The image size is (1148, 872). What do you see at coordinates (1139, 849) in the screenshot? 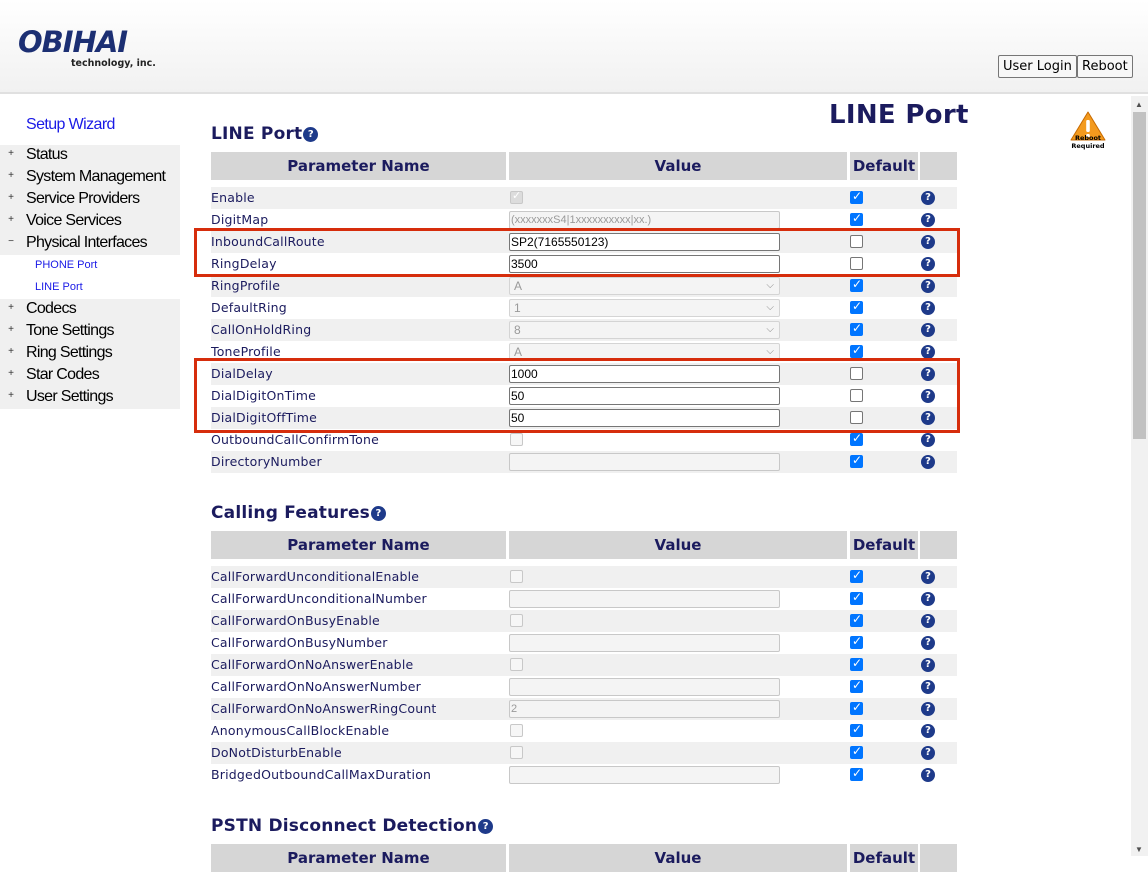
I see `scroll-down-arrow-icon: ▼` at bounding box center [1139, 849].